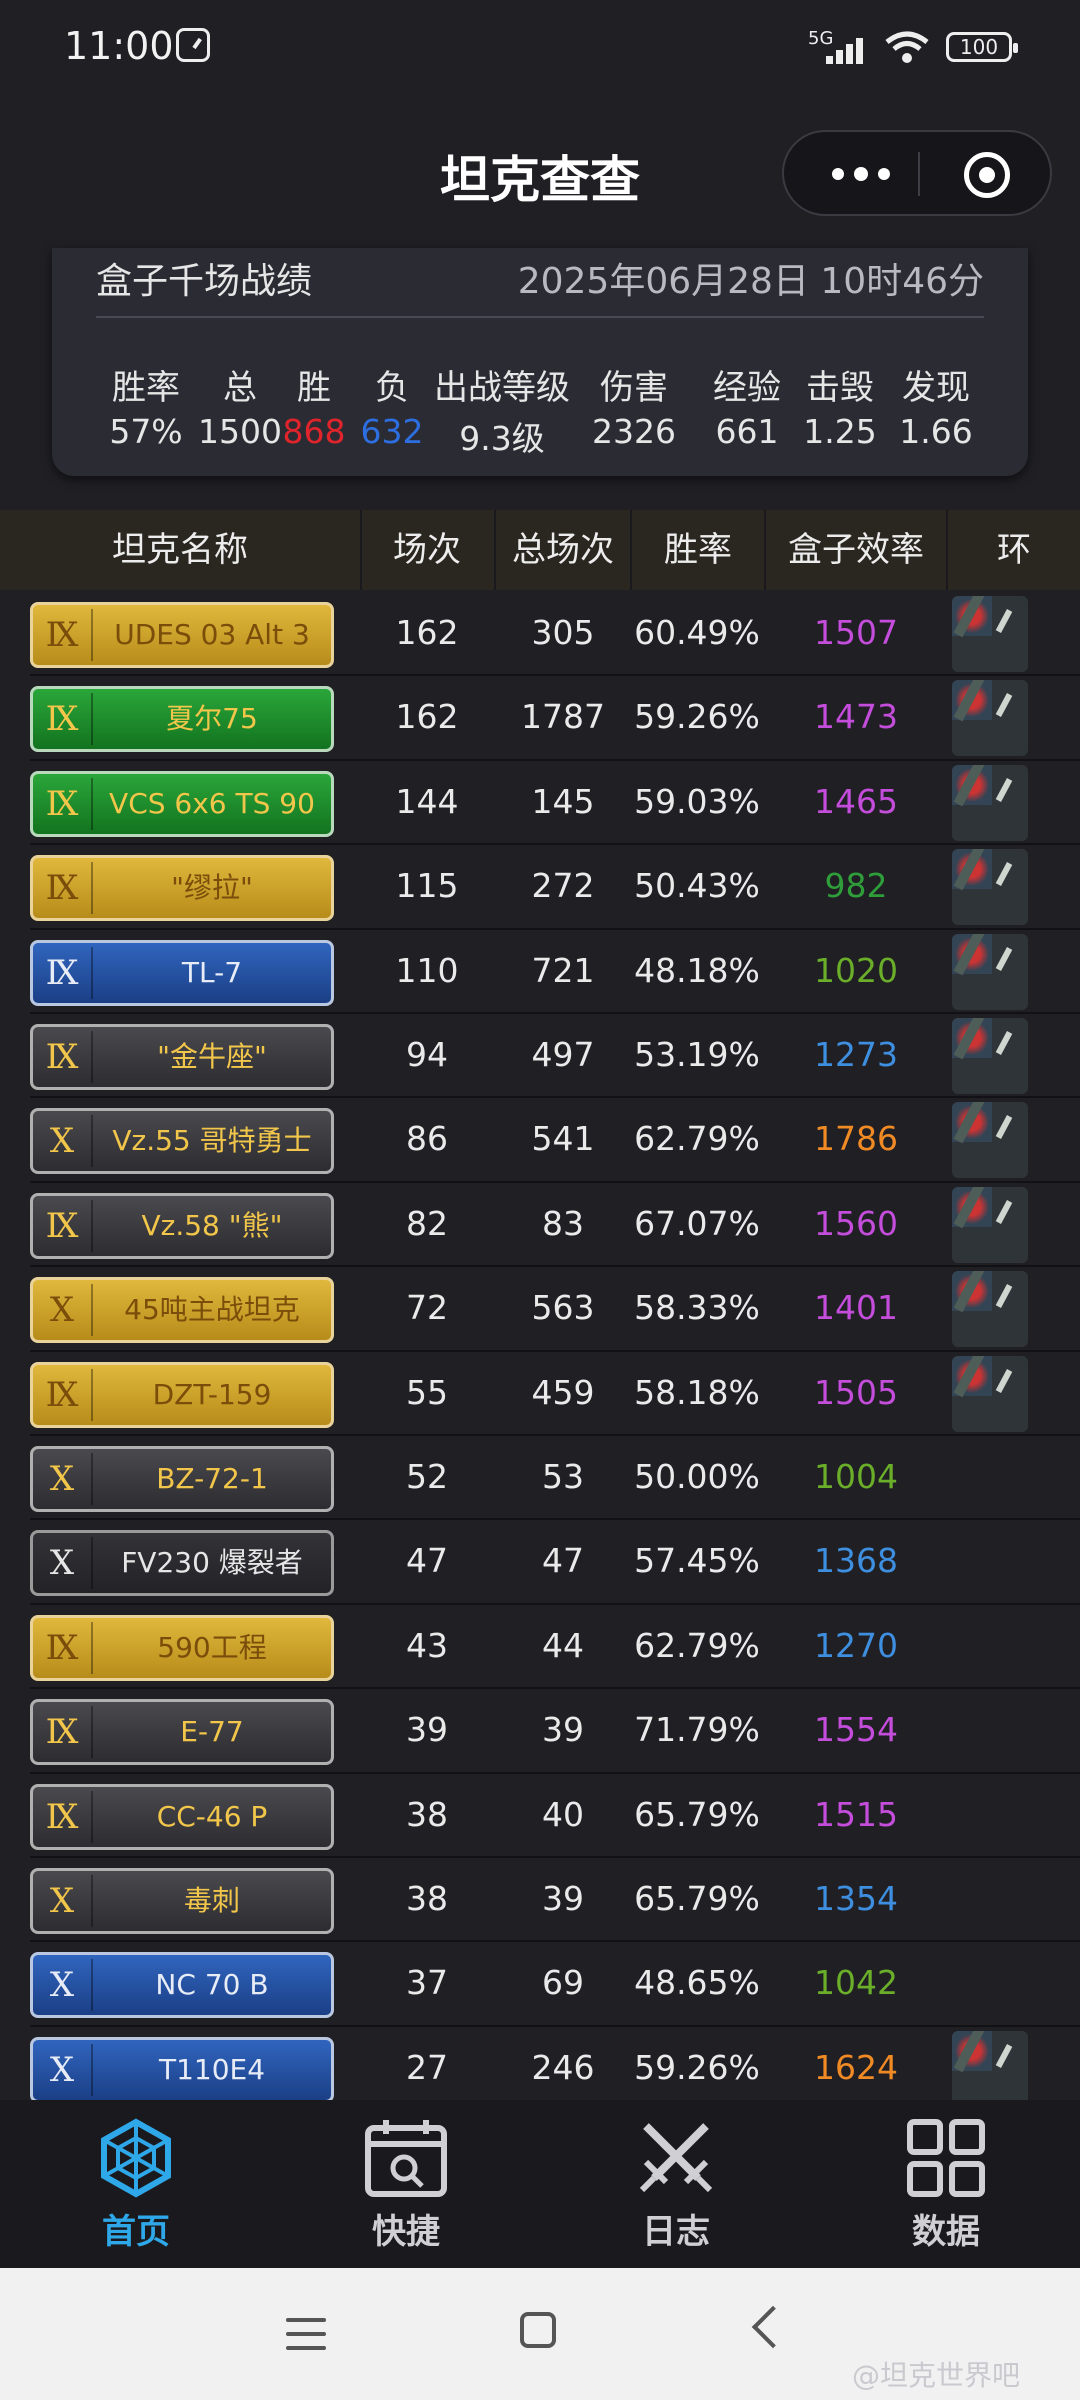  Describe the element at coordinates (212, 1056) in the screenshot. I see `tank-name: "金牛座"` at that location.